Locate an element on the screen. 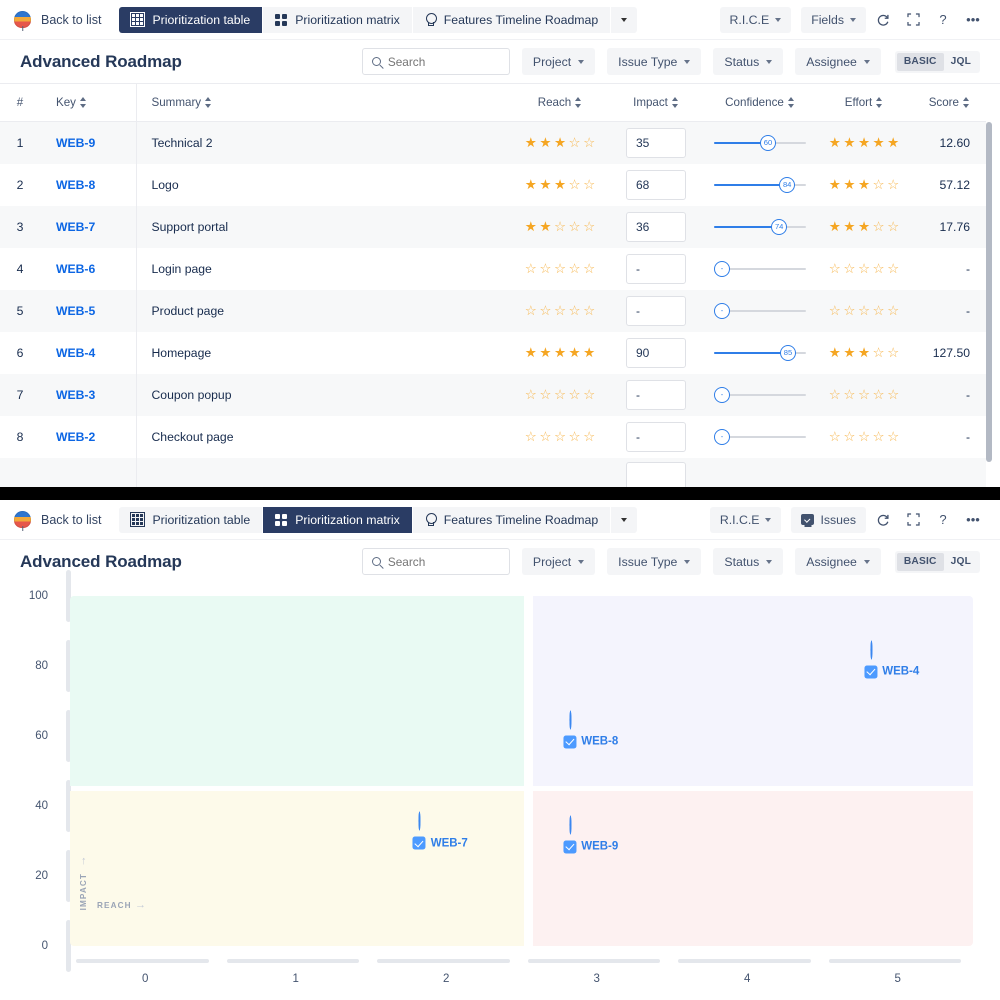 Image resolution: width=1000 pixels, height=1000 pixels. table-row: 8 WEB-2 Checkout page ☆ ☆ ☆ ☆ ☆ - - ☆ ☆ ☆ ☆ ☆ - is located at coordinates (493, 436).